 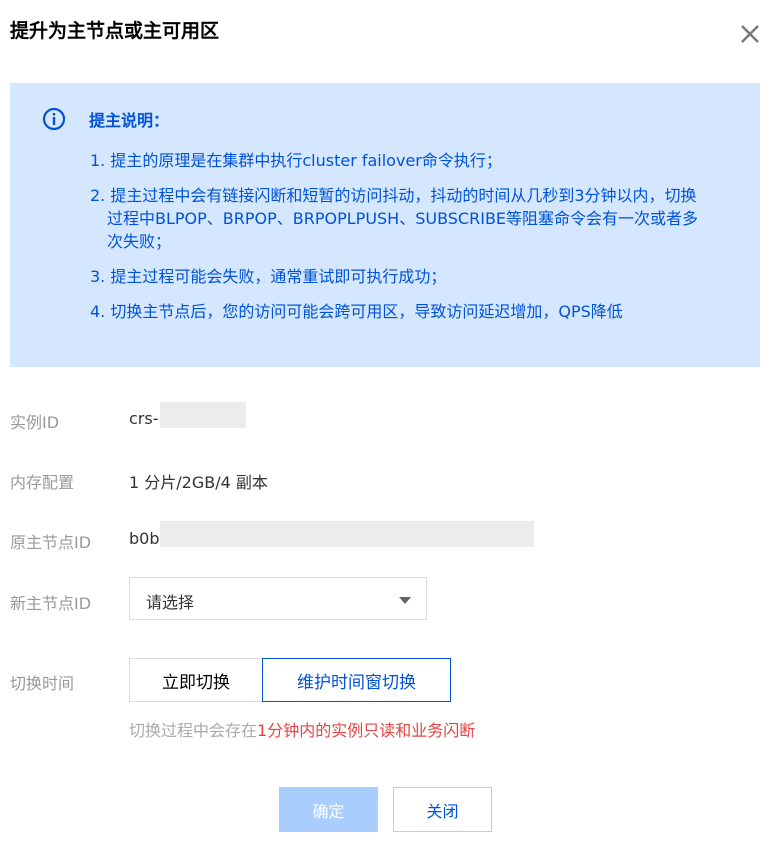 I want to click on chevron-down-icon, so click(x=405, y=600).